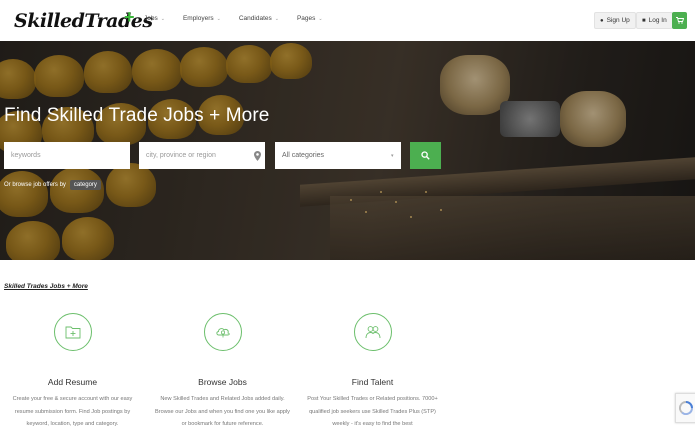 This screenshot has width=695, height=427. I want to click on cart-button, so click(679, 20).